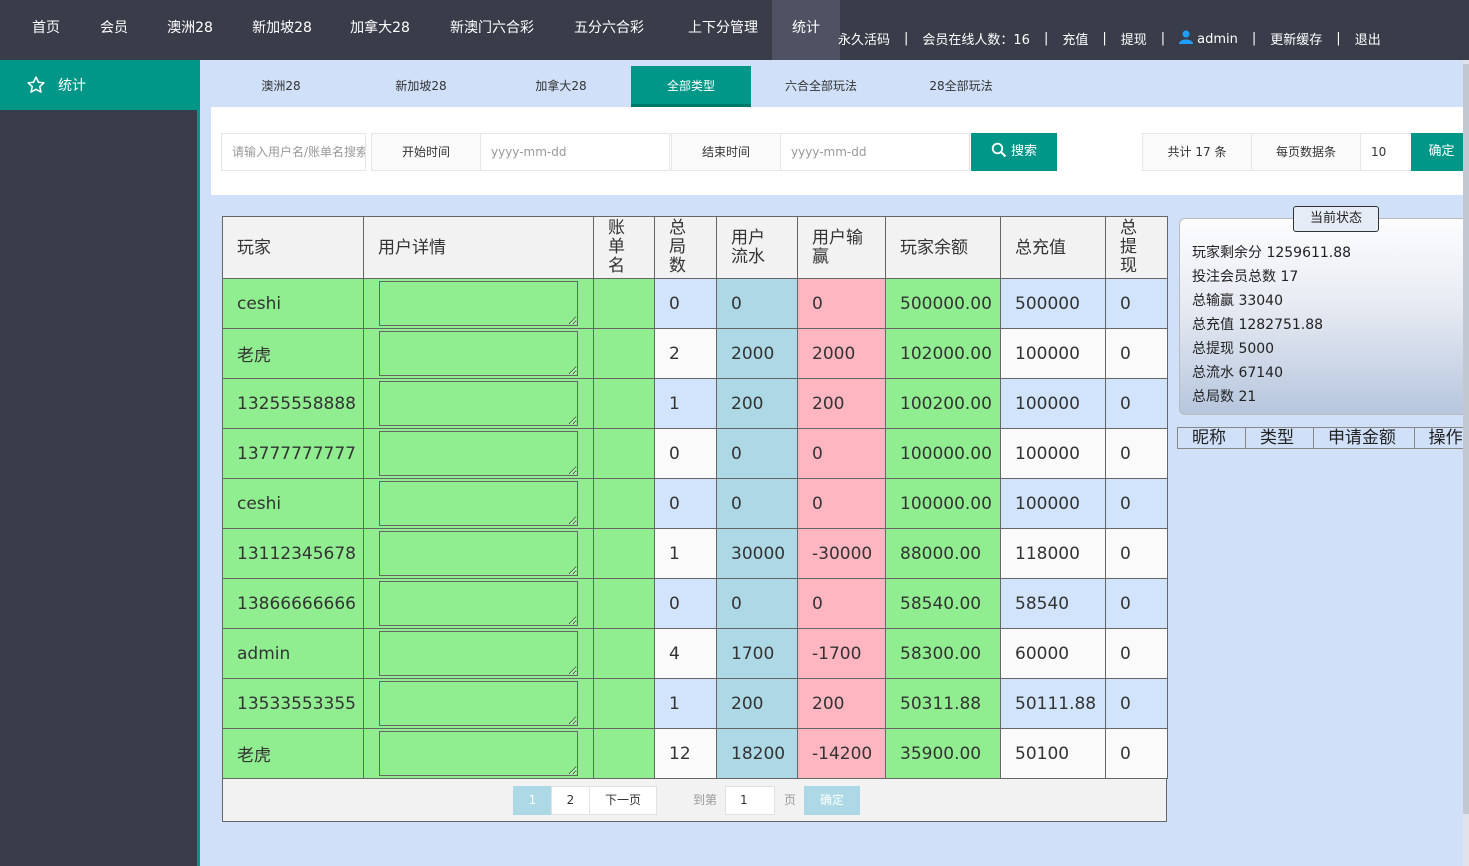 The height and width of the screenshot is (866, 1469). What do you see at coordinates (1053, 303) in the screenshot?
I see `cell-total-recharge: 500000` at bounding box center [1053, 303].